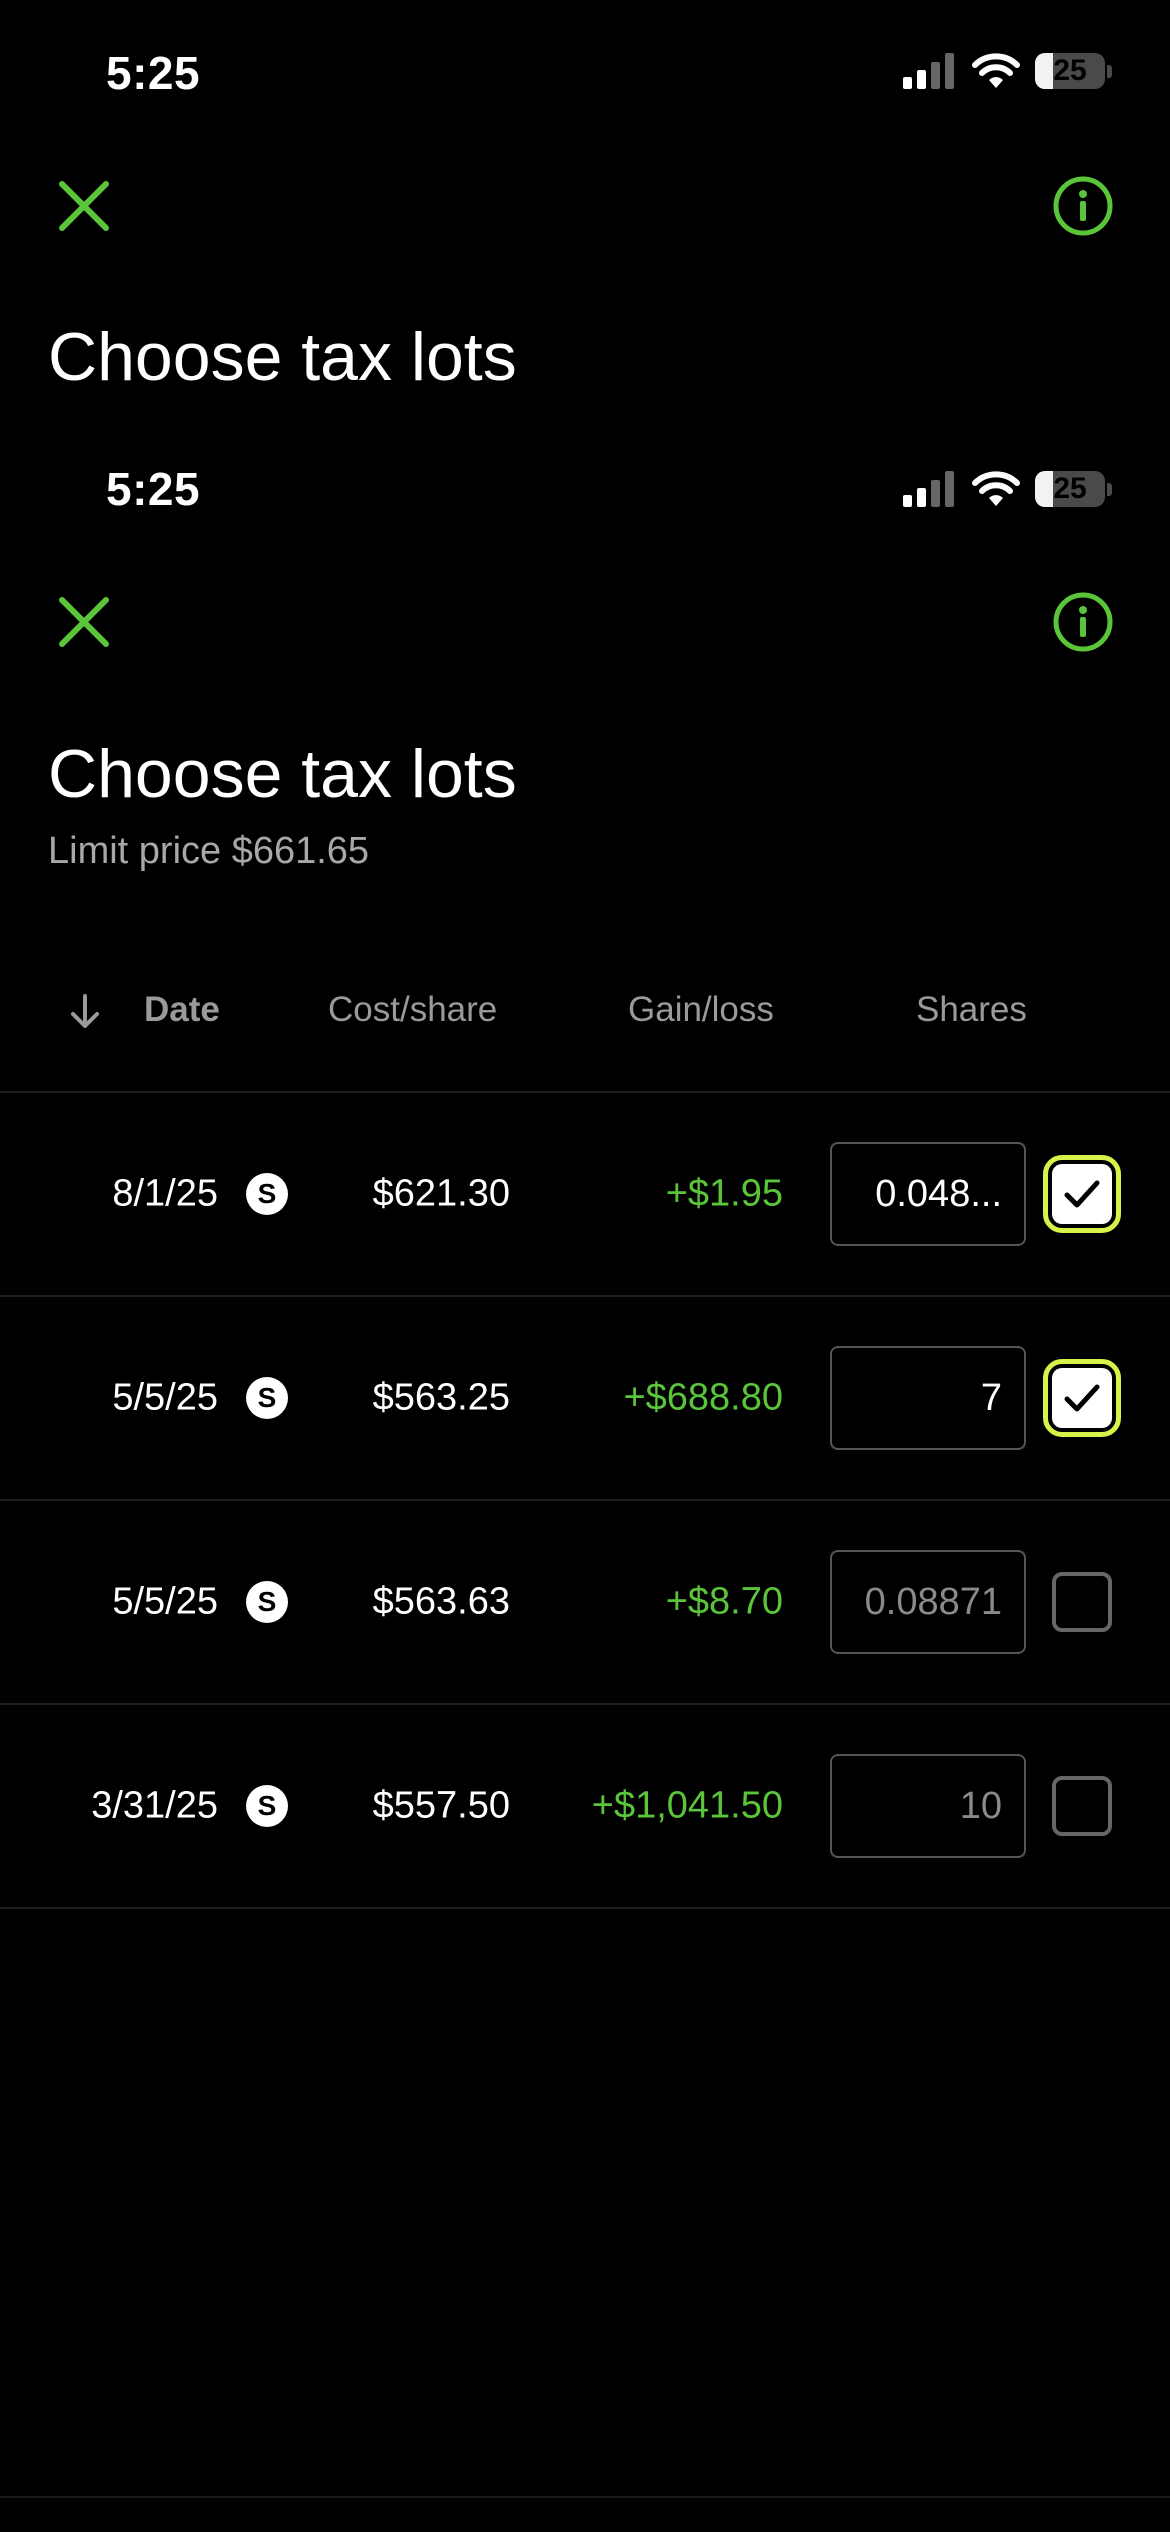 The height and width of the screenshot is (2532, 1170). I want to click on table-row: 5/5/25 S $563.25 +$688.80 7, so click(585, 1398).